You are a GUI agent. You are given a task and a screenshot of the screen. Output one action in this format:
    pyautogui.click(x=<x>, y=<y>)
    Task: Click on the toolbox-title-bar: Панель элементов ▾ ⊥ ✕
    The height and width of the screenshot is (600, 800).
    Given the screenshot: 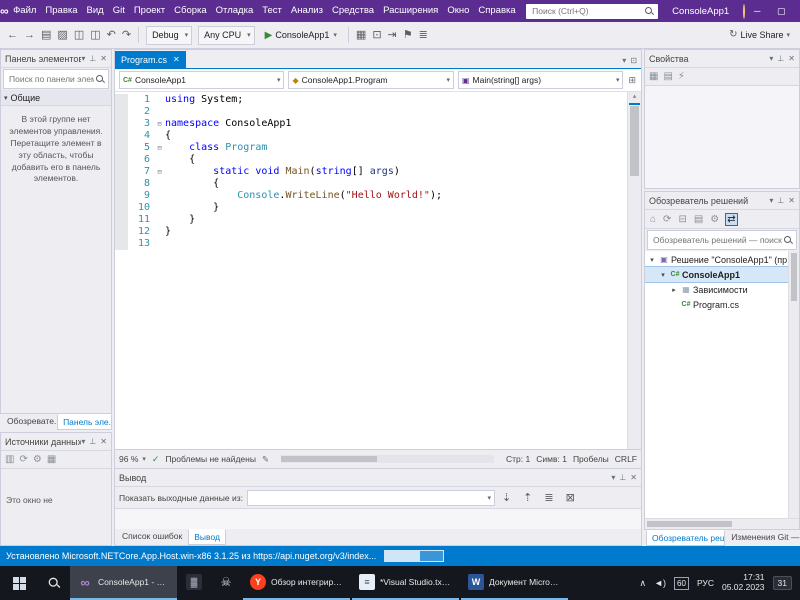 What is the action you would take?
    pyautogui.click(x=56, y=59)
    